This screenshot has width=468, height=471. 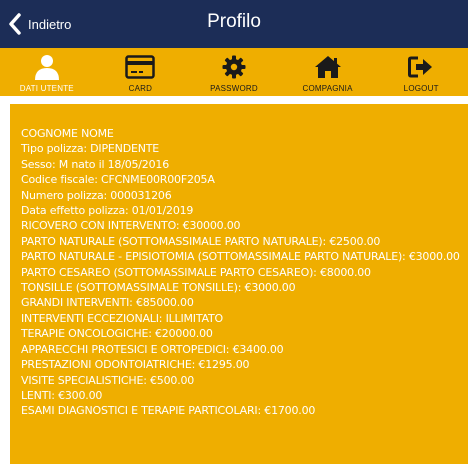 I want to click on user-icon, so click(x=47, y=67).